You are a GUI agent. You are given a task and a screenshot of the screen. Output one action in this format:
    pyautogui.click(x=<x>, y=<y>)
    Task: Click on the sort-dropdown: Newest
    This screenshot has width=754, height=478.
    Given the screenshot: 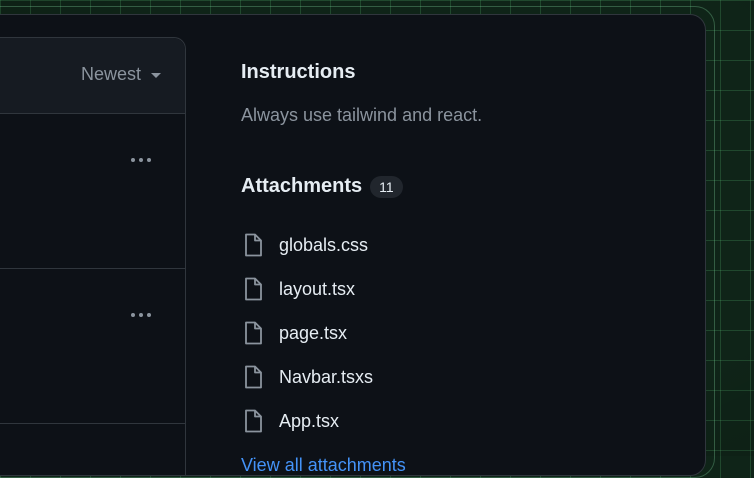 What is the action you would take?
    pyautogui.click(x=121, y=74)
    